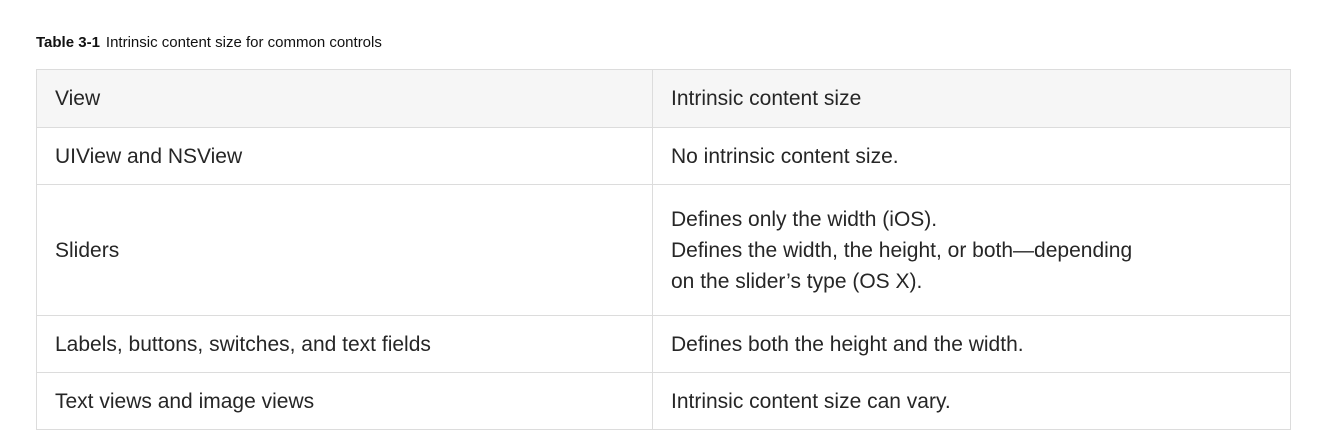 The height and width of the screenshot is (444, 1328). I want to click on table-header-row: View Intrinsic content size, so click(663, 98).